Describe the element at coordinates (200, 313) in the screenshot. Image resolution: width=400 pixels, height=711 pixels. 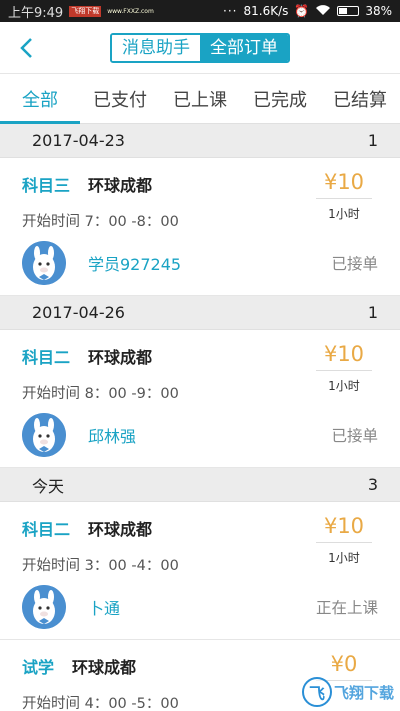
I see `date-group-header: 2017-04-26 1` at that location.